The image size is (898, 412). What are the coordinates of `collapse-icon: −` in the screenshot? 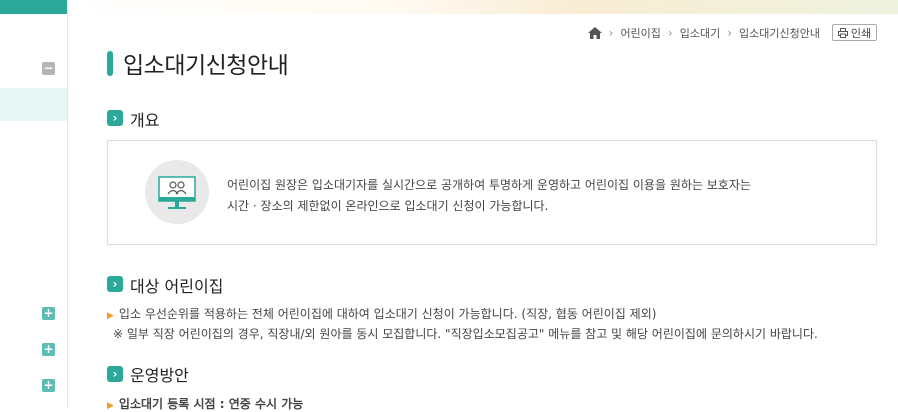 It's located at (48, 68).